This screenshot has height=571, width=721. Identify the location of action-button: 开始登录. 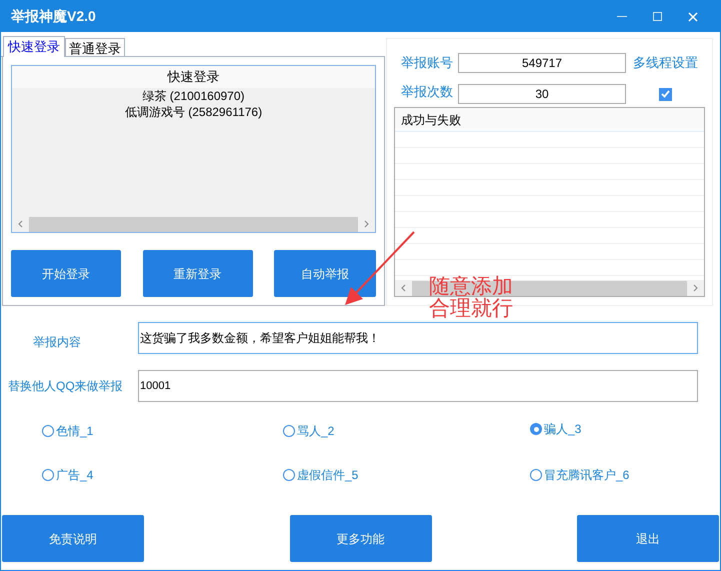
(66, 273).